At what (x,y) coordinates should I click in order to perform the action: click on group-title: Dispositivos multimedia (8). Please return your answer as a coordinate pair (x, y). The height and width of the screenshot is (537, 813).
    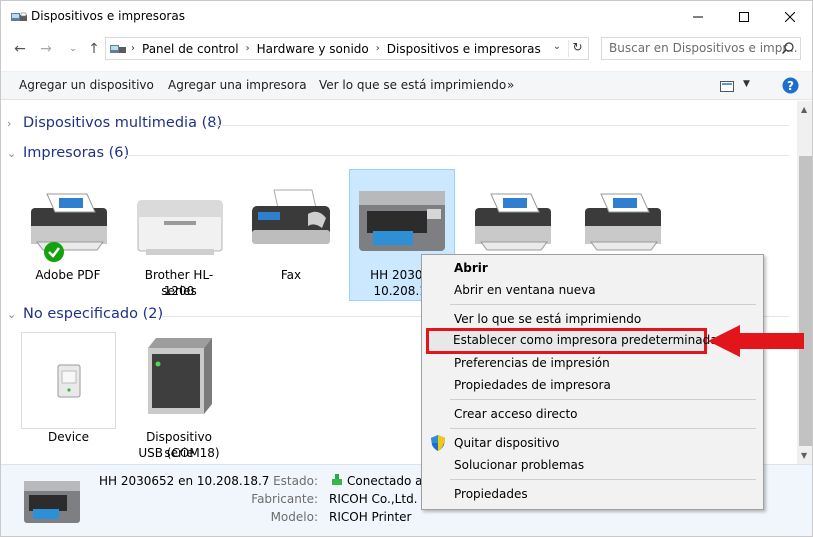
    Looking at the image, I should click on (123, 123).